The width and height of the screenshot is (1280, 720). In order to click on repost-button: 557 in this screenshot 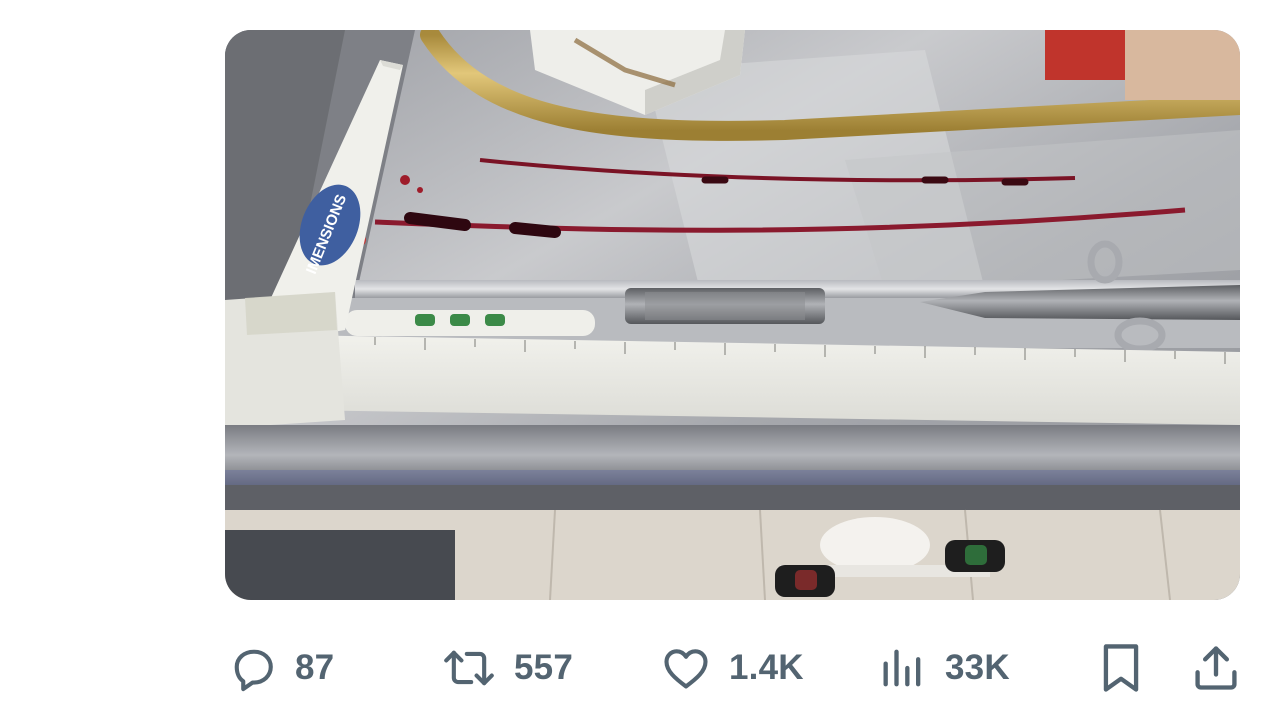, I will do `click(506, 668)`.